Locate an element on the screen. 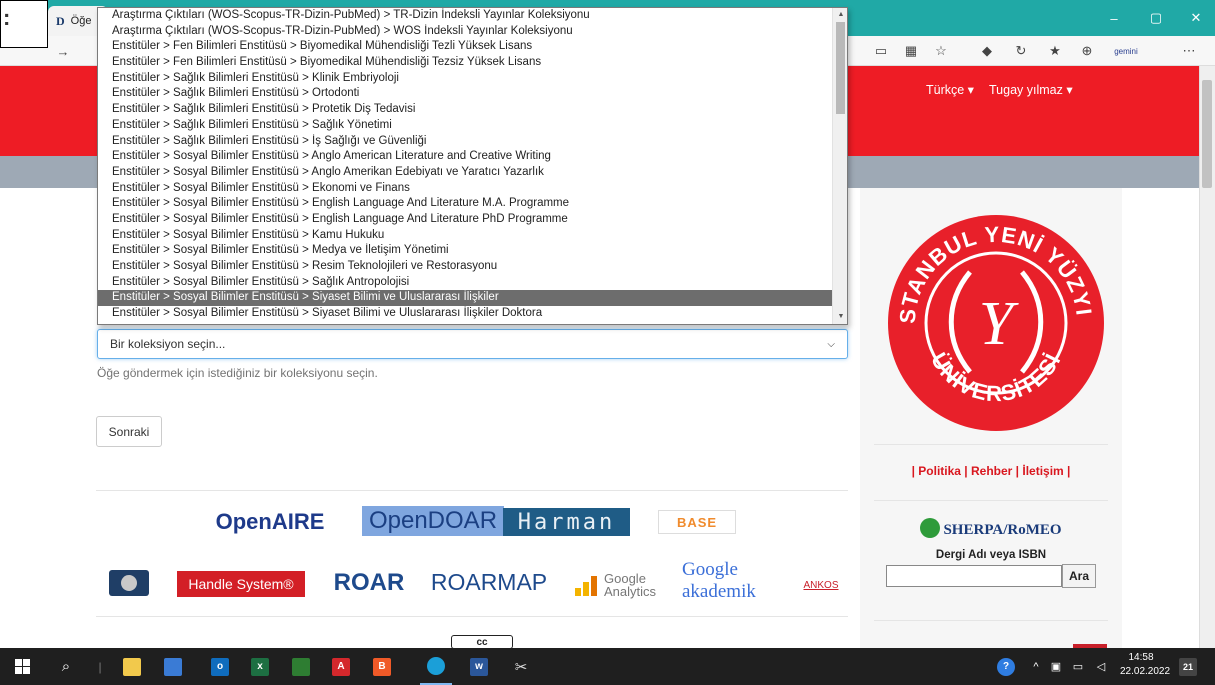 This screenshot has height=685, width=1215. issn-label: Dergi Adı veya ISBN is located at coordinates (991, 555).